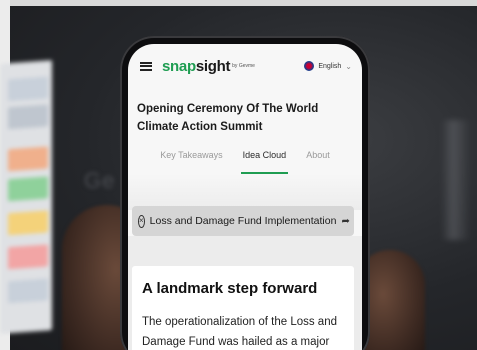 The image size is (477, 350). What do you see at coordinates (243, 3) in the screenshot?
I see `top-edge` at bounding box center [243, 3].